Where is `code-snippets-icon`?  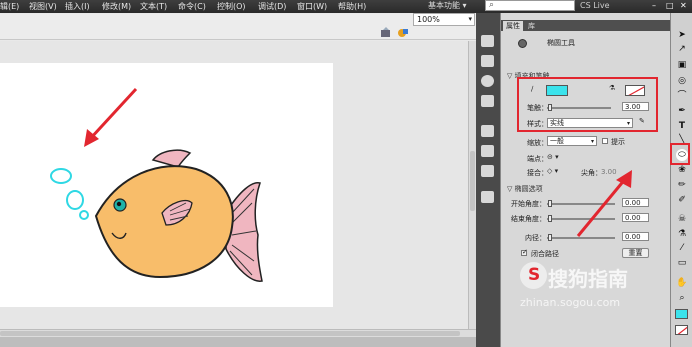
code-snippets-icon is located at coordinates (487, 131).